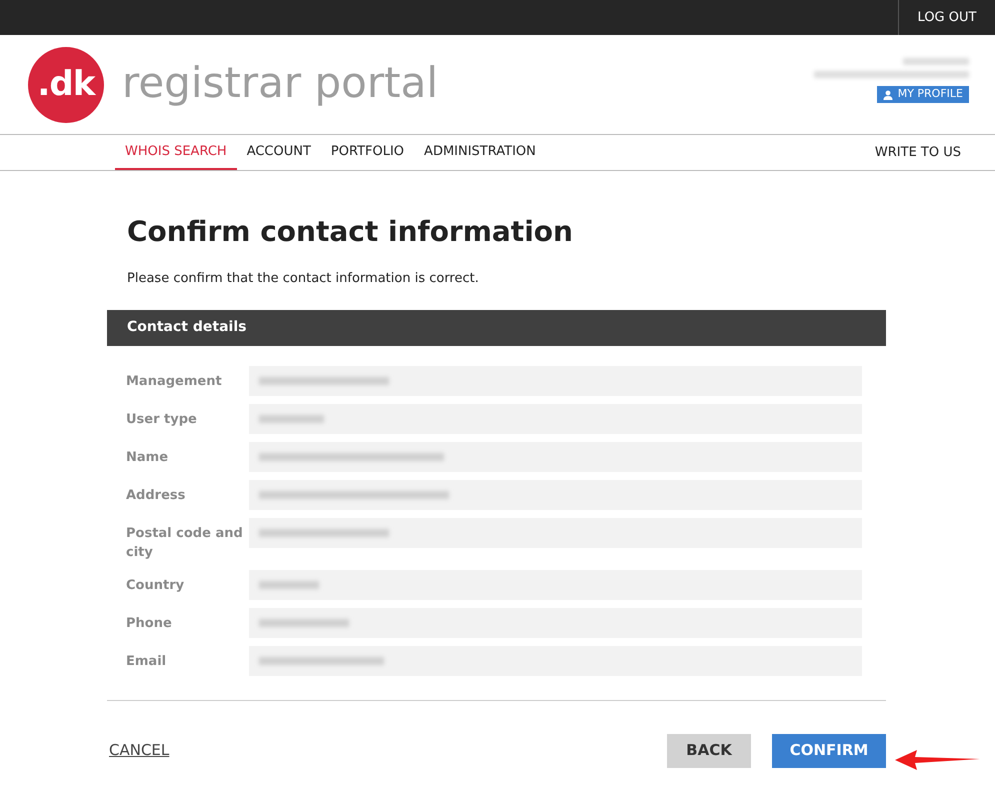 This screenshot has height=788, width=995. What do you see at coordinates (350, 232) in the screenshot?
I see `page-title: Confirm contact information` at bounding box center [350, 232].